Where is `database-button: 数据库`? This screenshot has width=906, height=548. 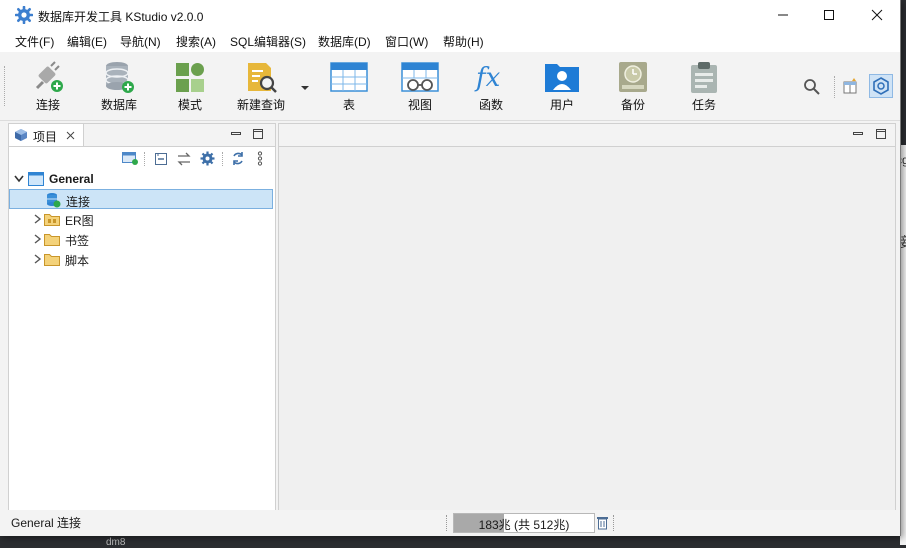 database-button: 数据库 is located at coordinates (119, 90).